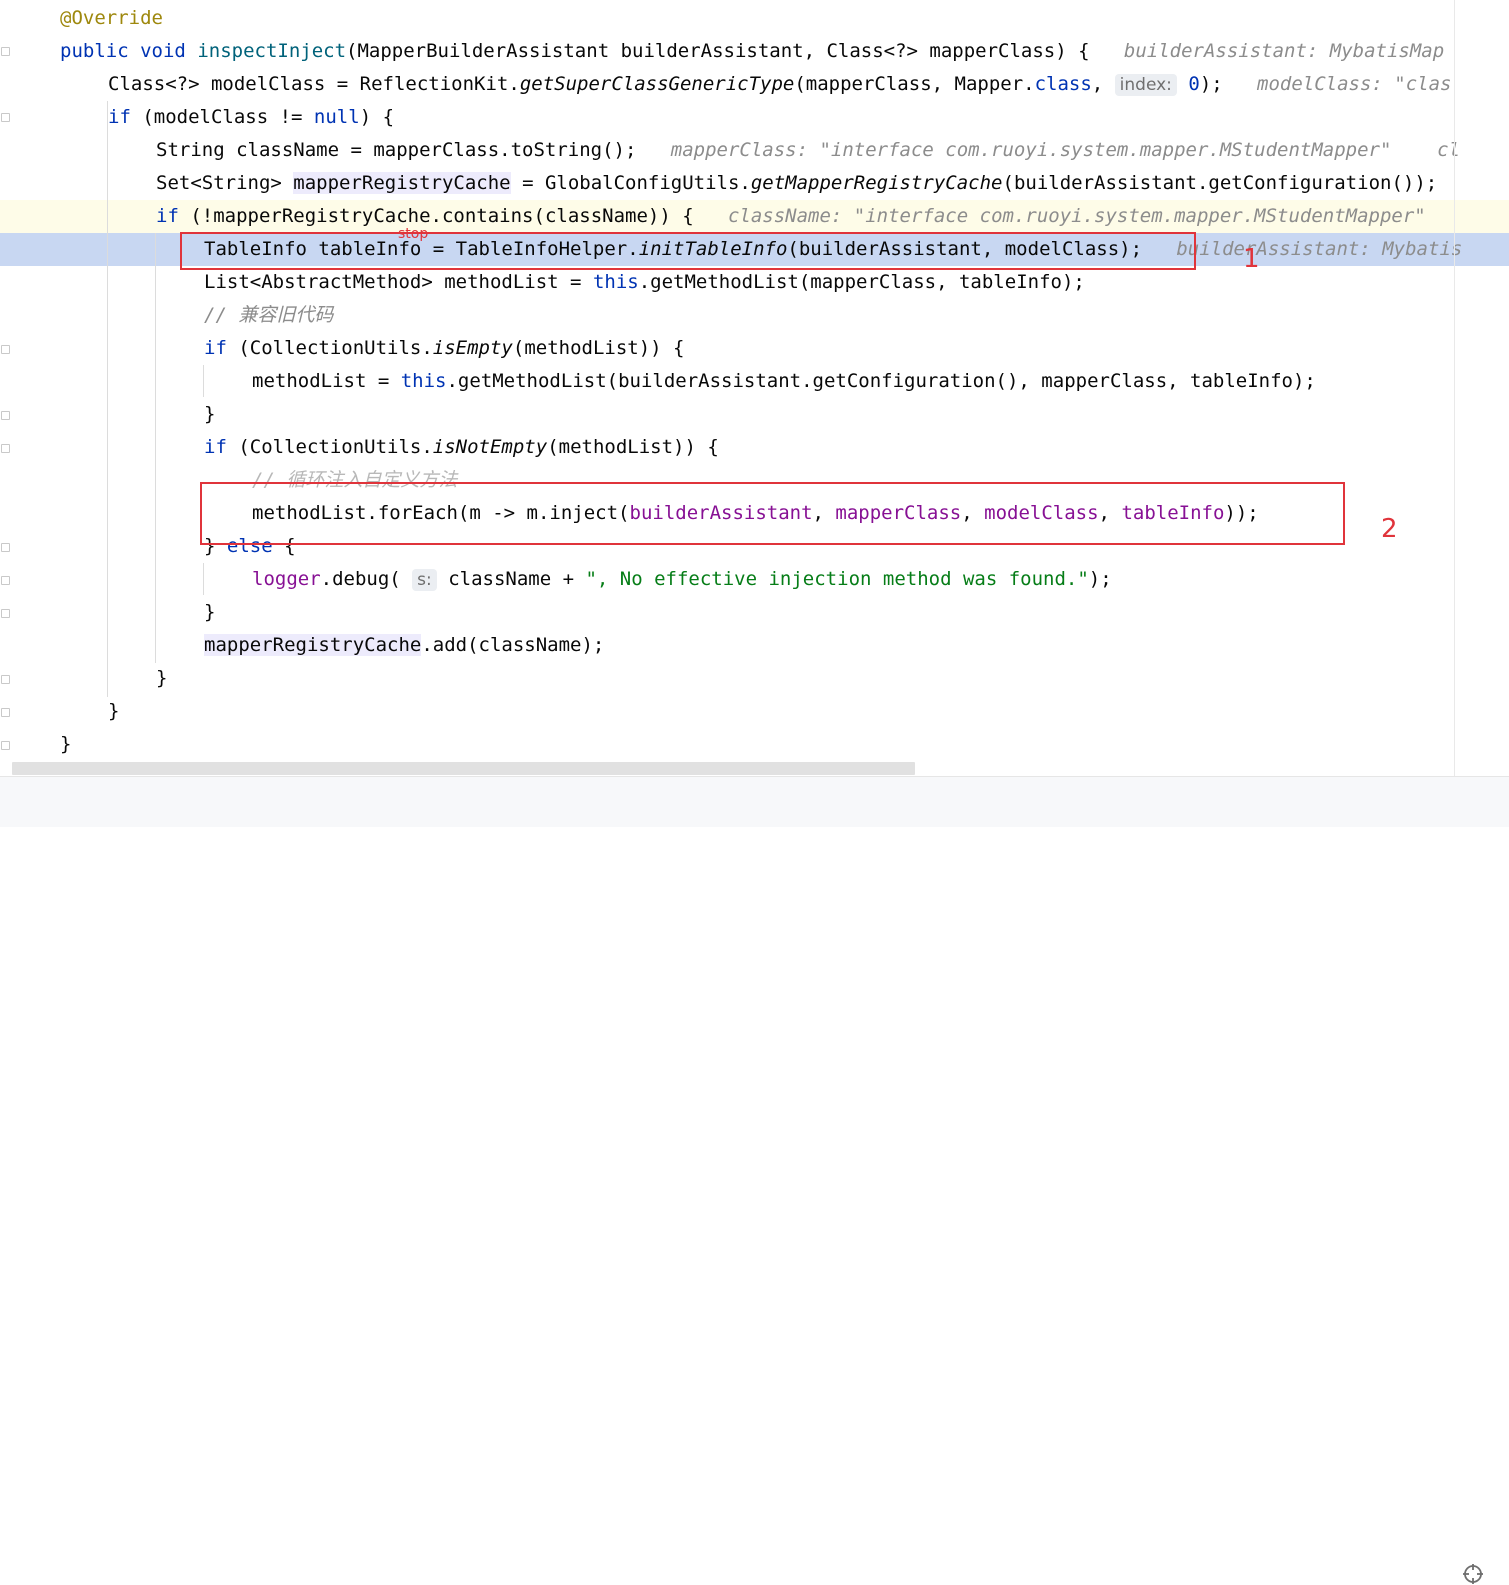  Describe the element at coordinates (1063, 84) in the screenshot. I see `code-token: class` at that location.